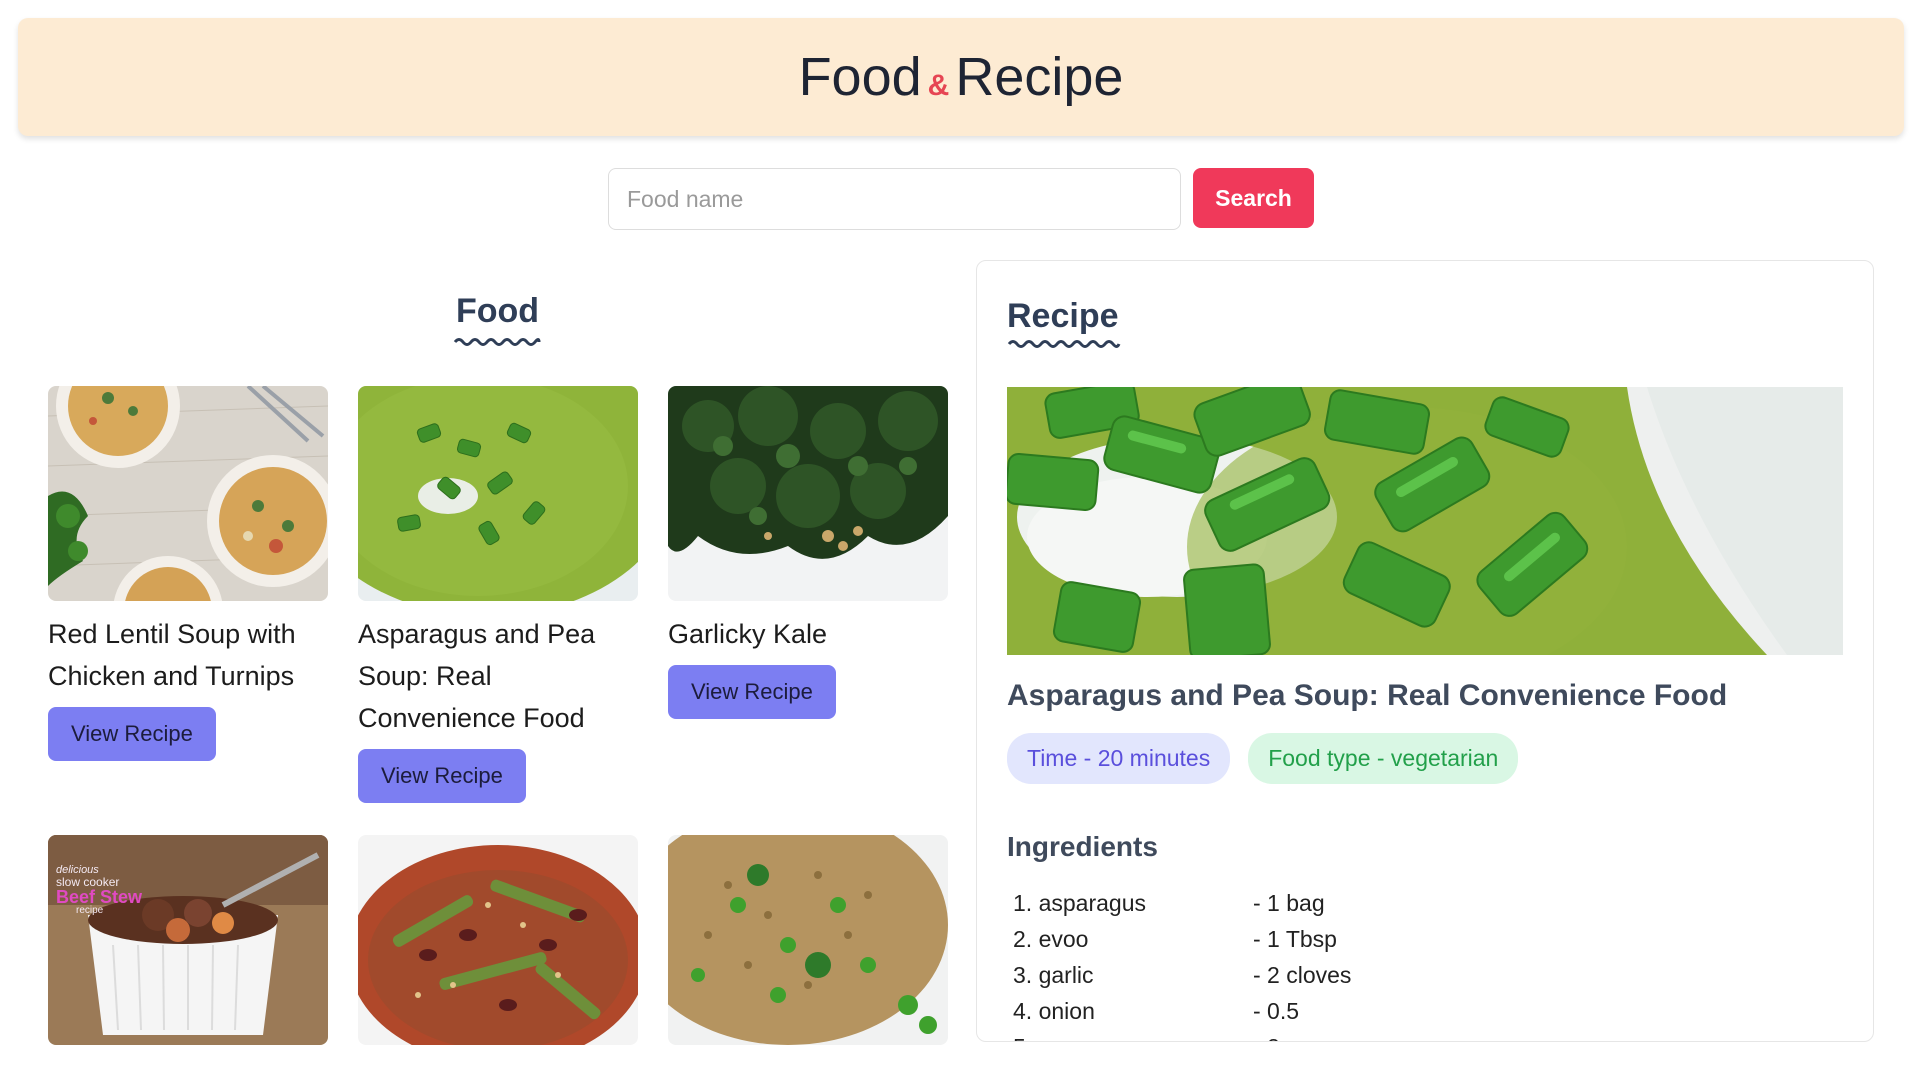 The image size is (1920, 1080). What do you see at coordinates (1294, 1035) in the screenshot?
I see `ingredient-qty: - 2 cups` at bounding box center [1294, 1035].